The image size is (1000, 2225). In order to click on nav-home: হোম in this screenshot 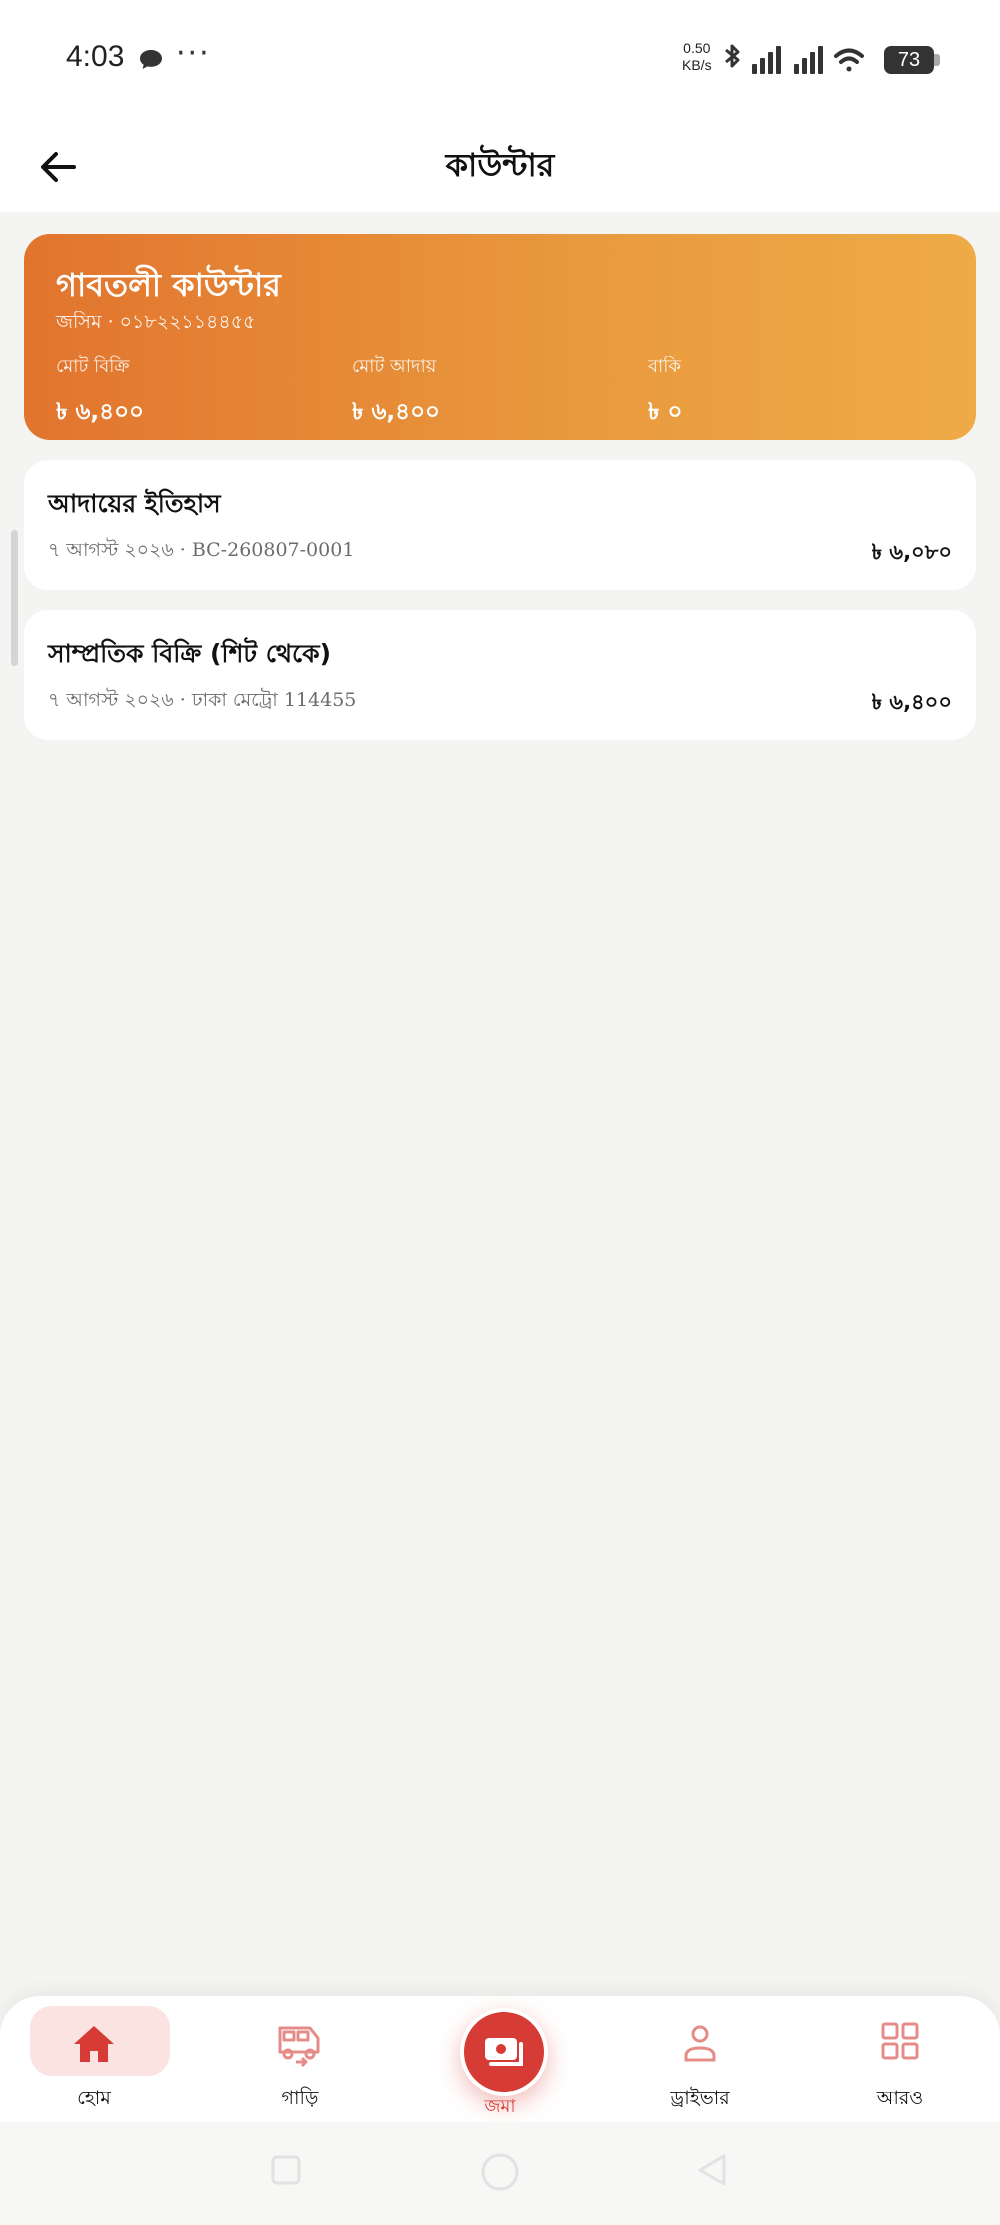, I will do `click(97, 2059)`.